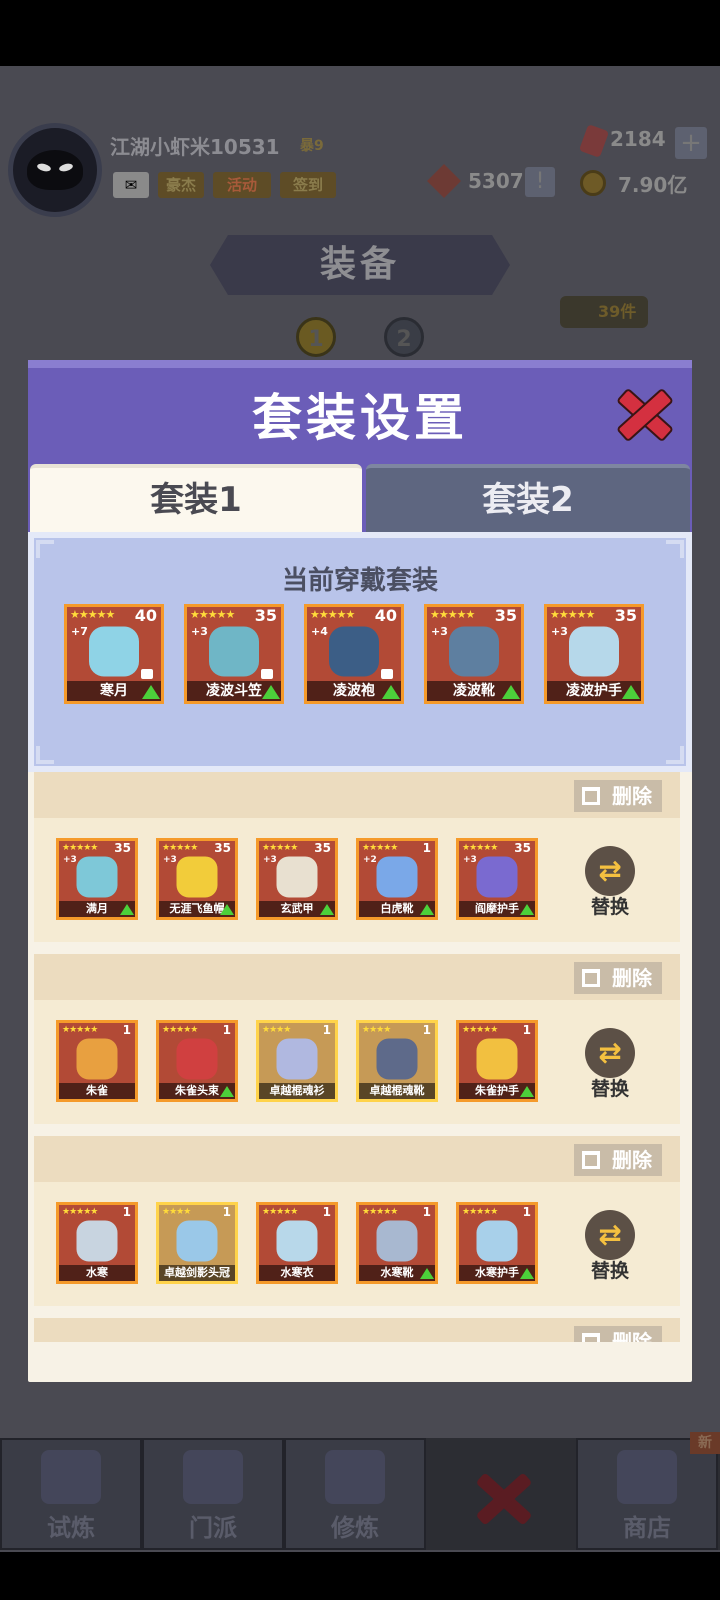 This screenshot has height=1600, width=720. Describe the element at coordinates (297, 1061) in the screenshot. I see `equipment-slot: ★★★★ 1 卓越棍魂衫` at that location.